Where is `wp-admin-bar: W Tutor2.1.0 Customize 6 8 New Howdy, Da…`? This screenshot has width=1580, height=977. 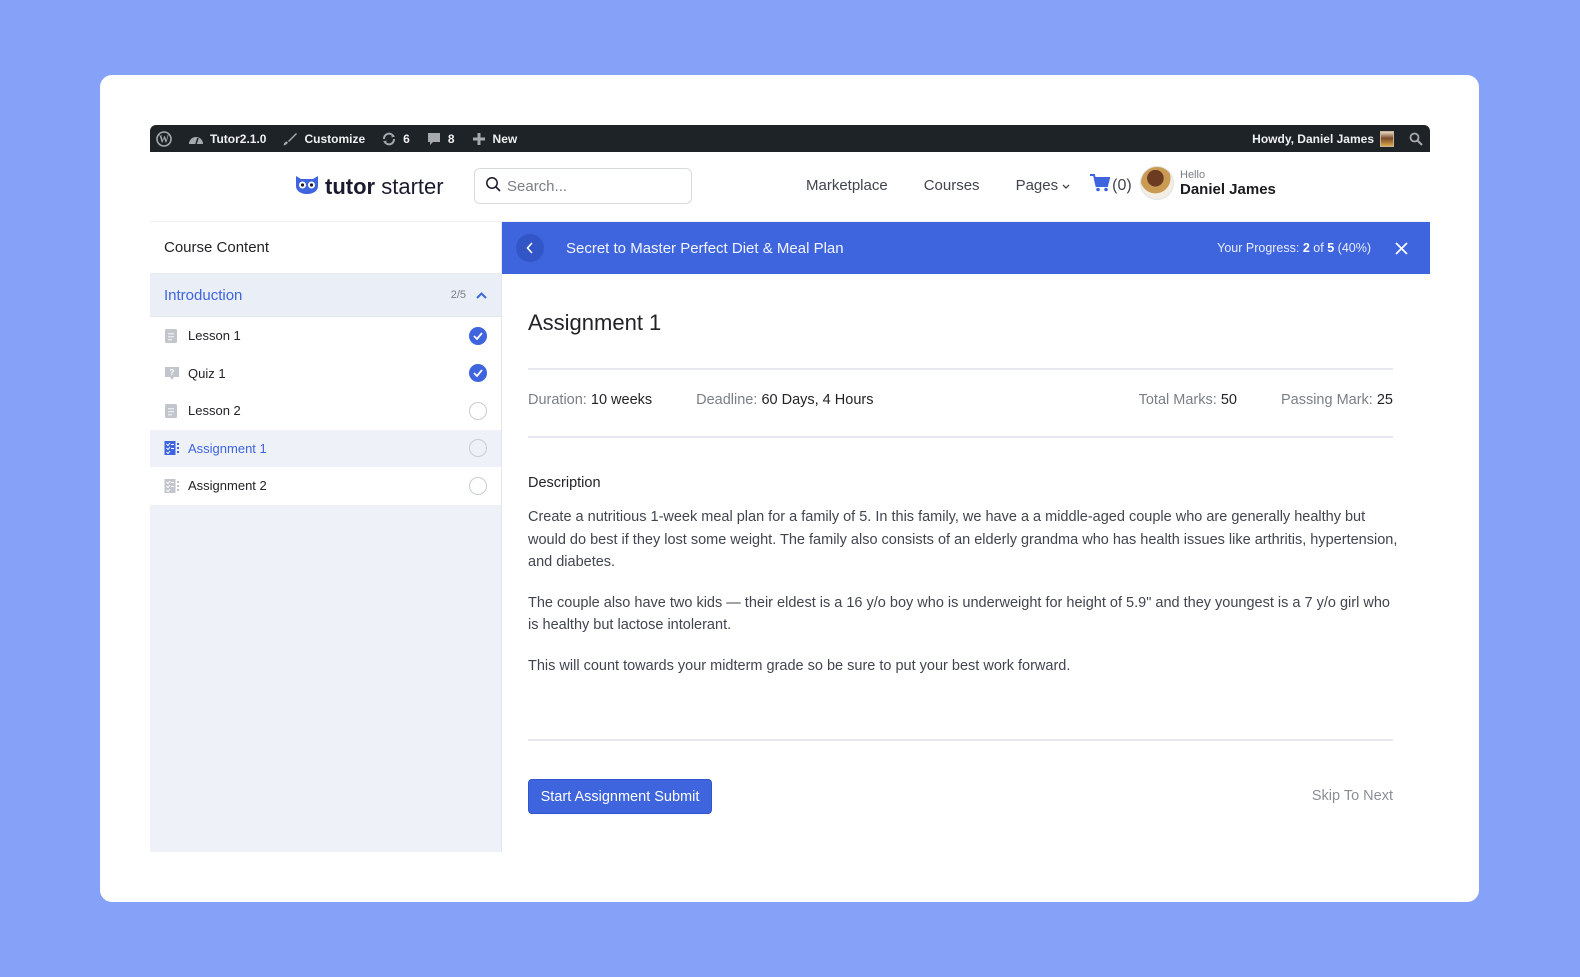 wp-admin-bar: W Tutor2.1.0 Customize 6 8 New Howdy, Da… is located at coordinates (790, 138).